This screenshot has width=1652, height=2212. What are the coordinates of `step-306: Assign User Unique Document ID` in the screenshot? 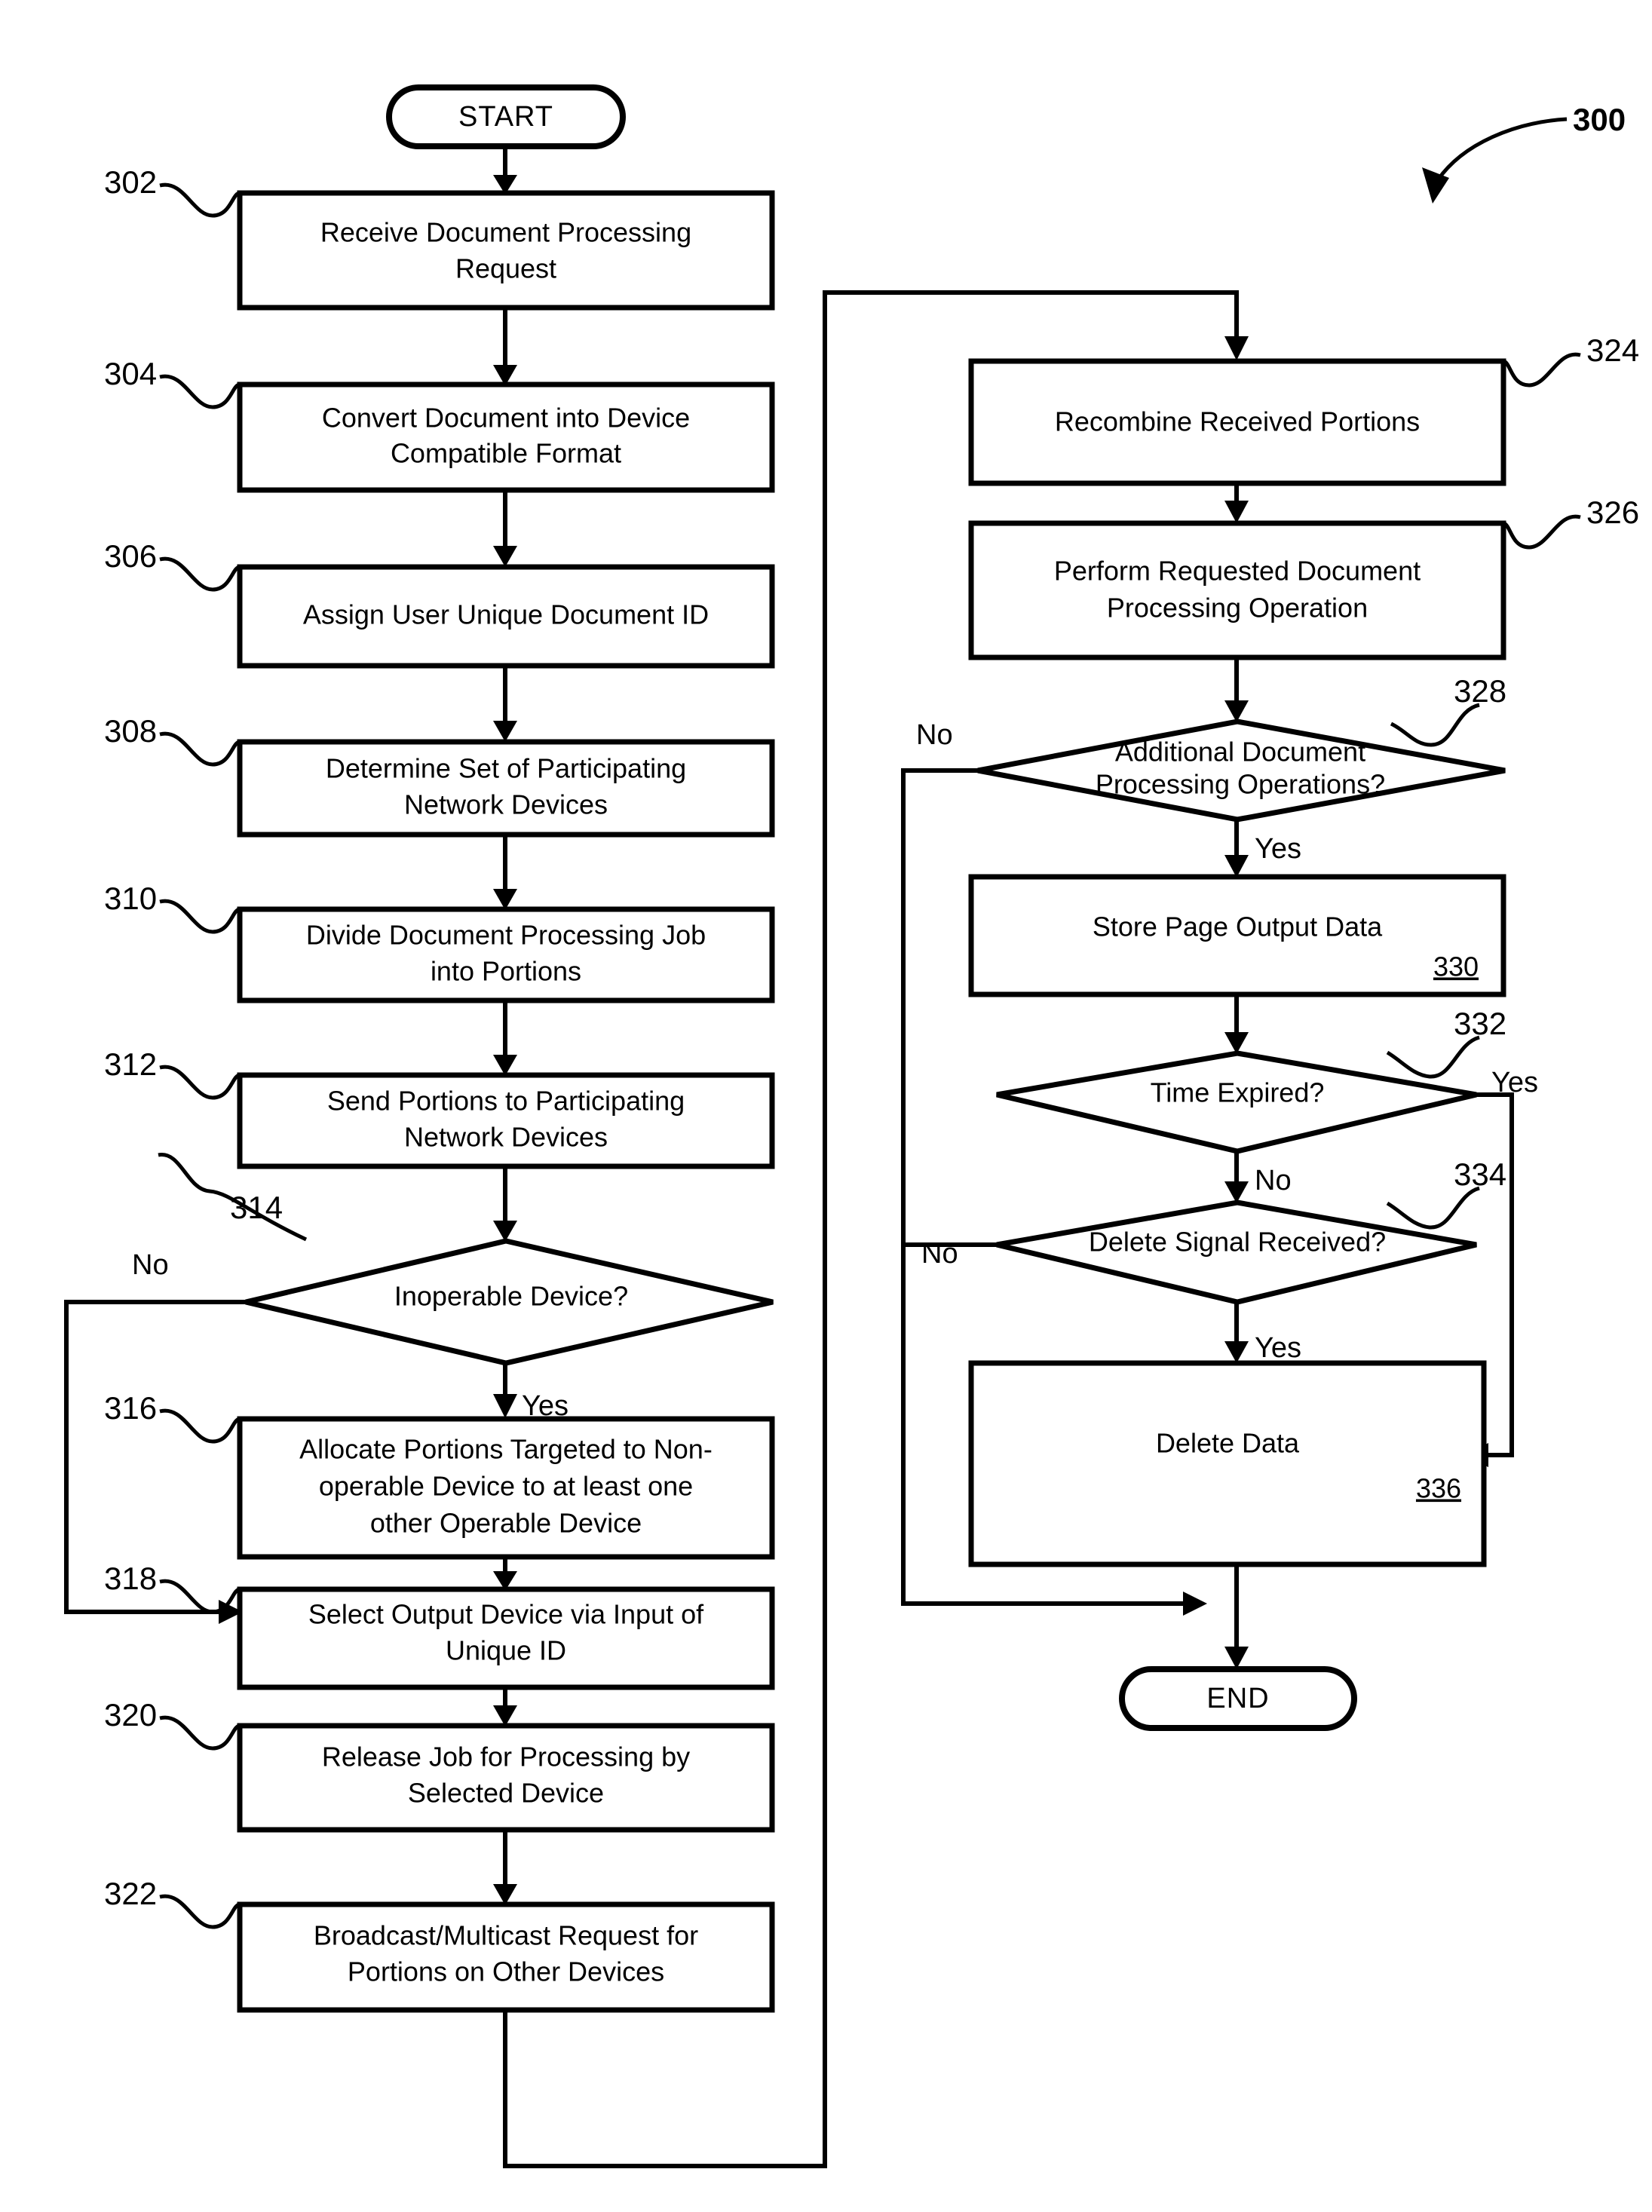 It's located at (506, 616).